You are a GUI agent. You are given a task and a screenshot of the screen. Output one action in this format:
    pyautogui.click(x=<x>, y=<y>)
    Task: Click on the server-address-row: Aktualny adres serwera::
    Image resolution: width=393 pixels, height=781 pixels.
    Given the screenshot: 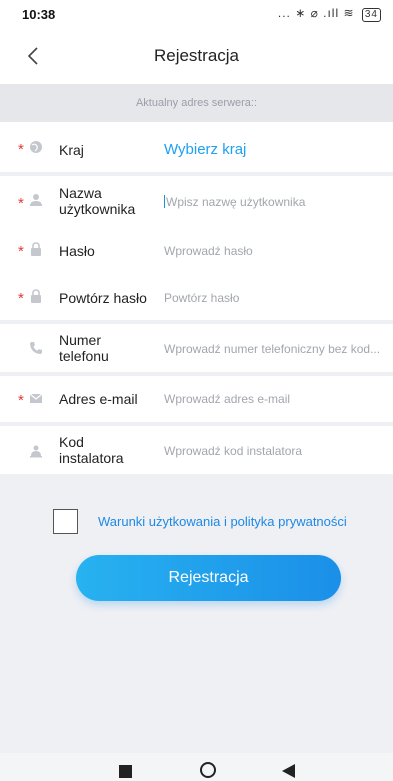 What is the action you would take?
    pyautogui.click(x=196, y=103)
    